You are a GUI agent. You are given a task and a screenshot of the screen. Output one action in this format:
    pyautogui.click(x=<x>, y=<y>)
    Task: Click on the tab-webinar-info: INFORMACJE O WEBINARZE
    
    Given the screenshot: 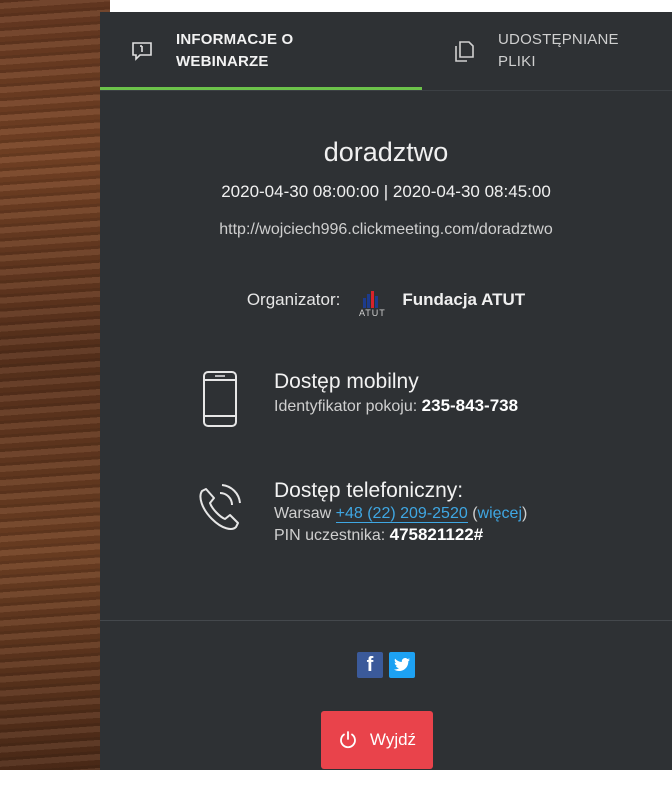 What is the action you would take?
    pyautogui.click(x=261, y=51)
    